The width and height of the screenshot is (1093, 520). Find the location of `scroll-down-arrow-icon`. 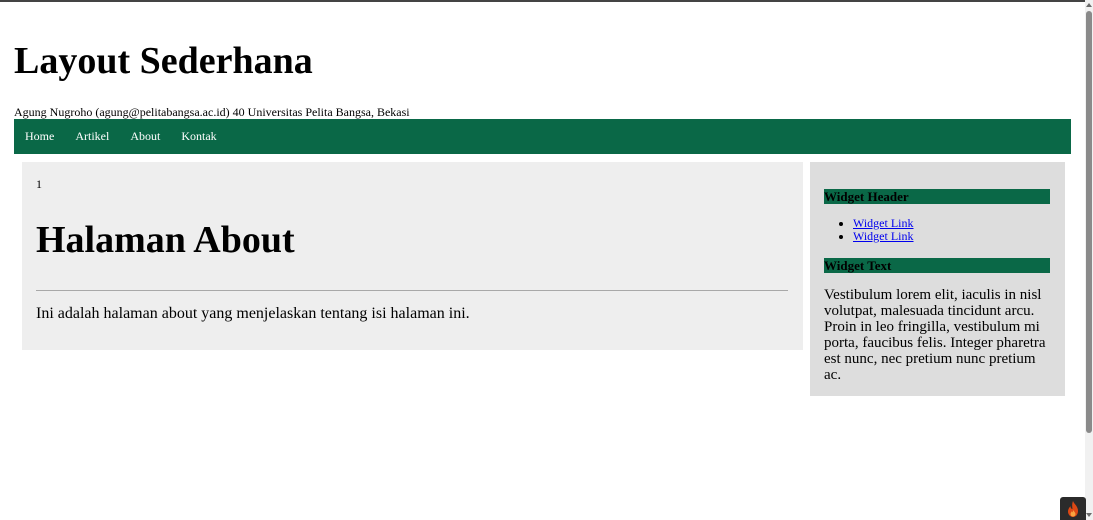

scroll-down-arrow-icon is located at coordinates (1089, 515).